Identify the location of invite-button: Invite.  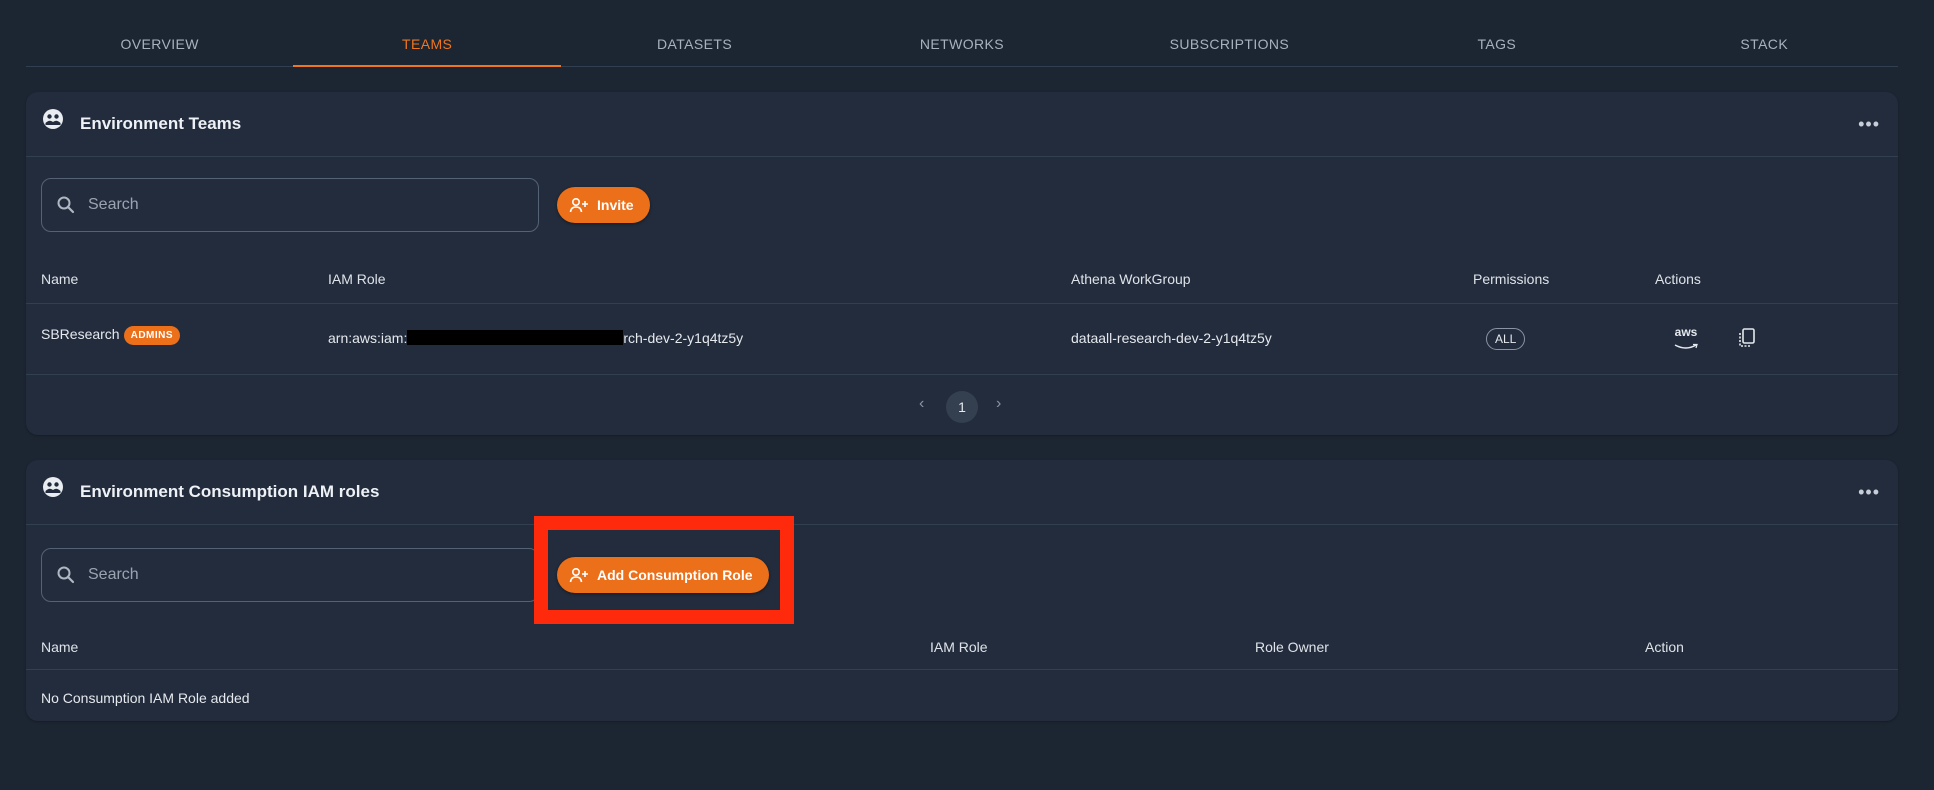
(603, 205).